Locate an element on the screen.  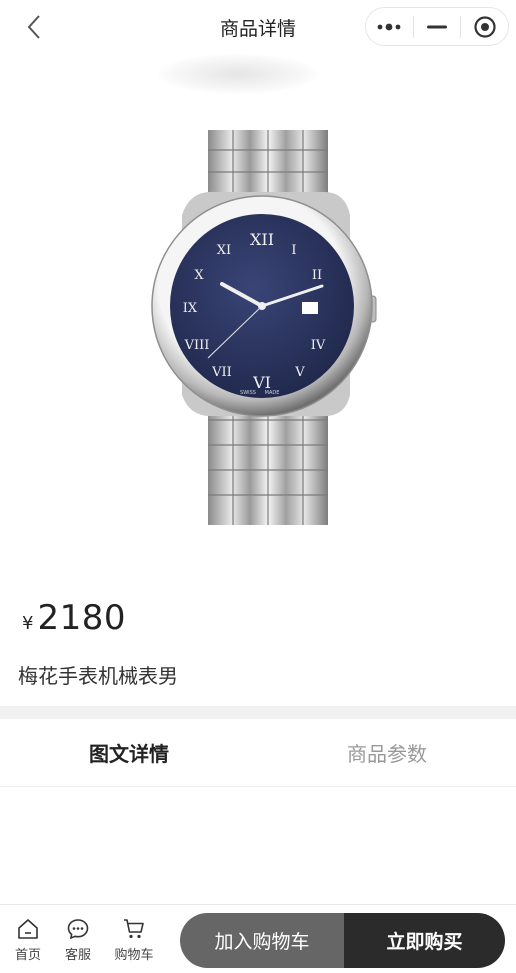
close-button is located at coordinates (484, 26).